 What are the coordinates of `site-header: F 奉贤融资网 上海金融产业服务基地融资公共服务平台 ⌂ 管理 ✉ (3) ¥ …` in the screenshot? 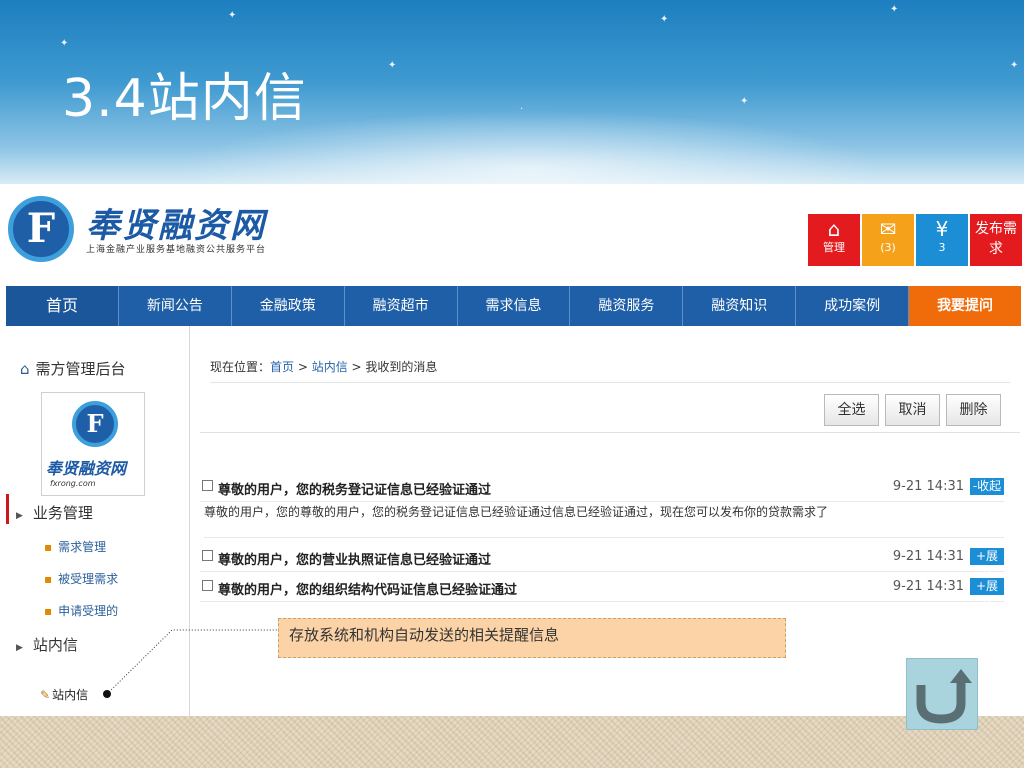 It's located at (512, 234).